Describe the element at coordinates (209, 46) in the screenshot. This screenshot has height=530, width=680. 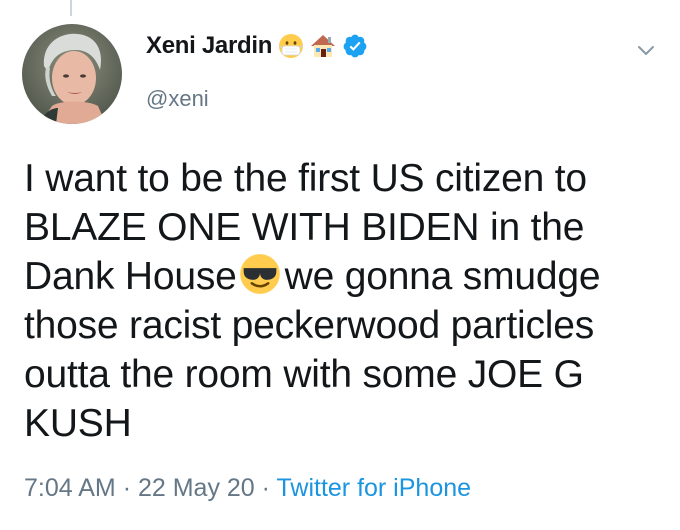
I see `author-display-name: Xeni Jardin` at that location.